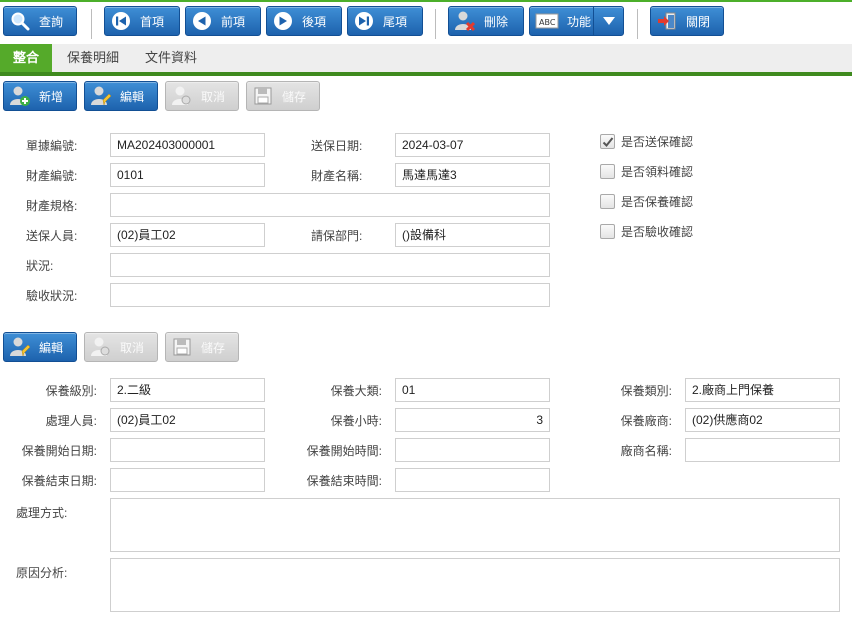 Image resolution: width=852 pixels, height=624 pixels. Describe the element at coordinates (426, 21) in the screenshot. I see `main-toolbar: 查詢 首項 前項 後項 尾項 刪除 ABC 功能 關閉` at that location.